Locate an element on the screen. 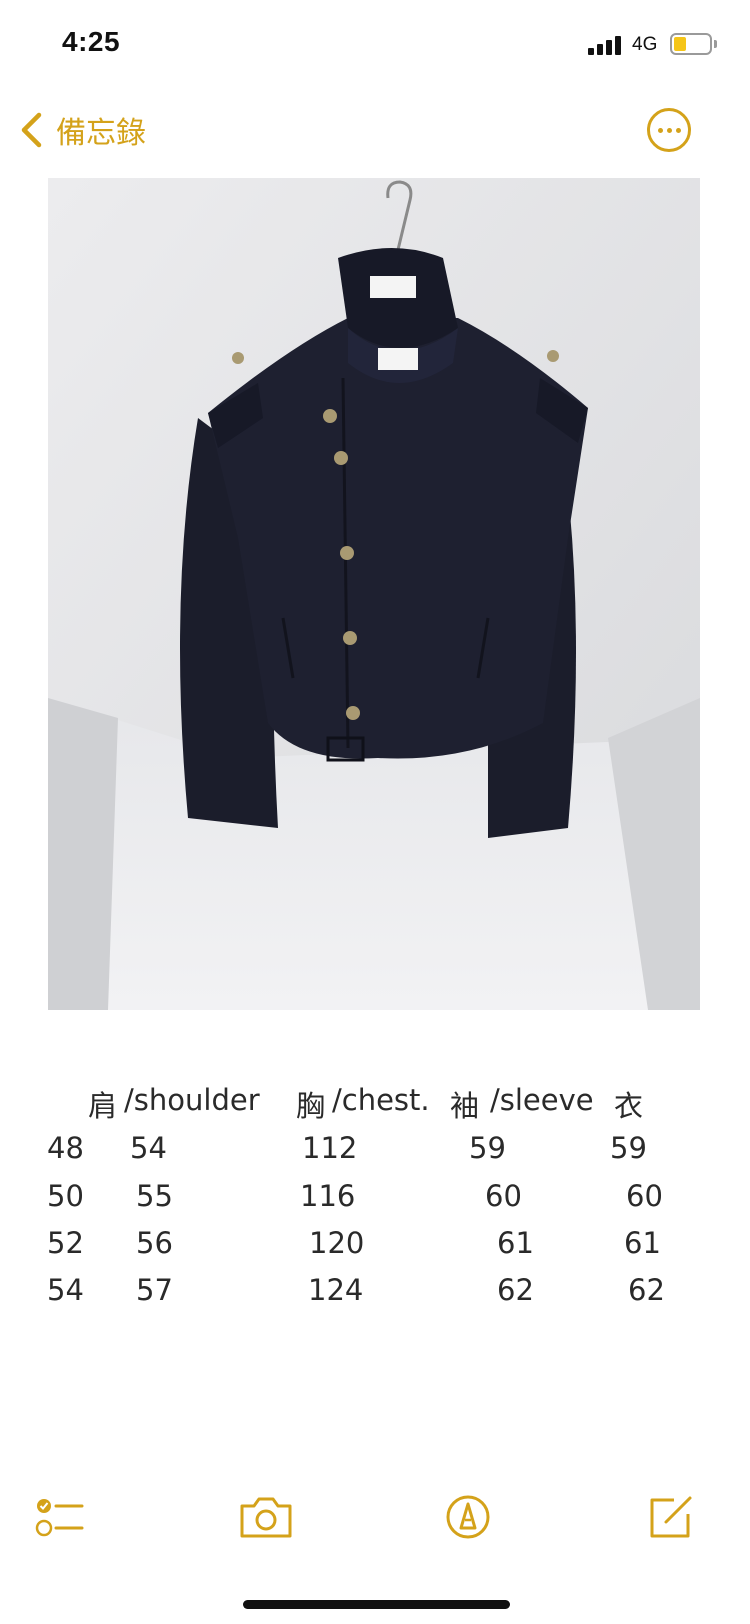 The width and height of the screenshot is (750, 1624). size-cell: 57 is located at coordinates (154, 1290).